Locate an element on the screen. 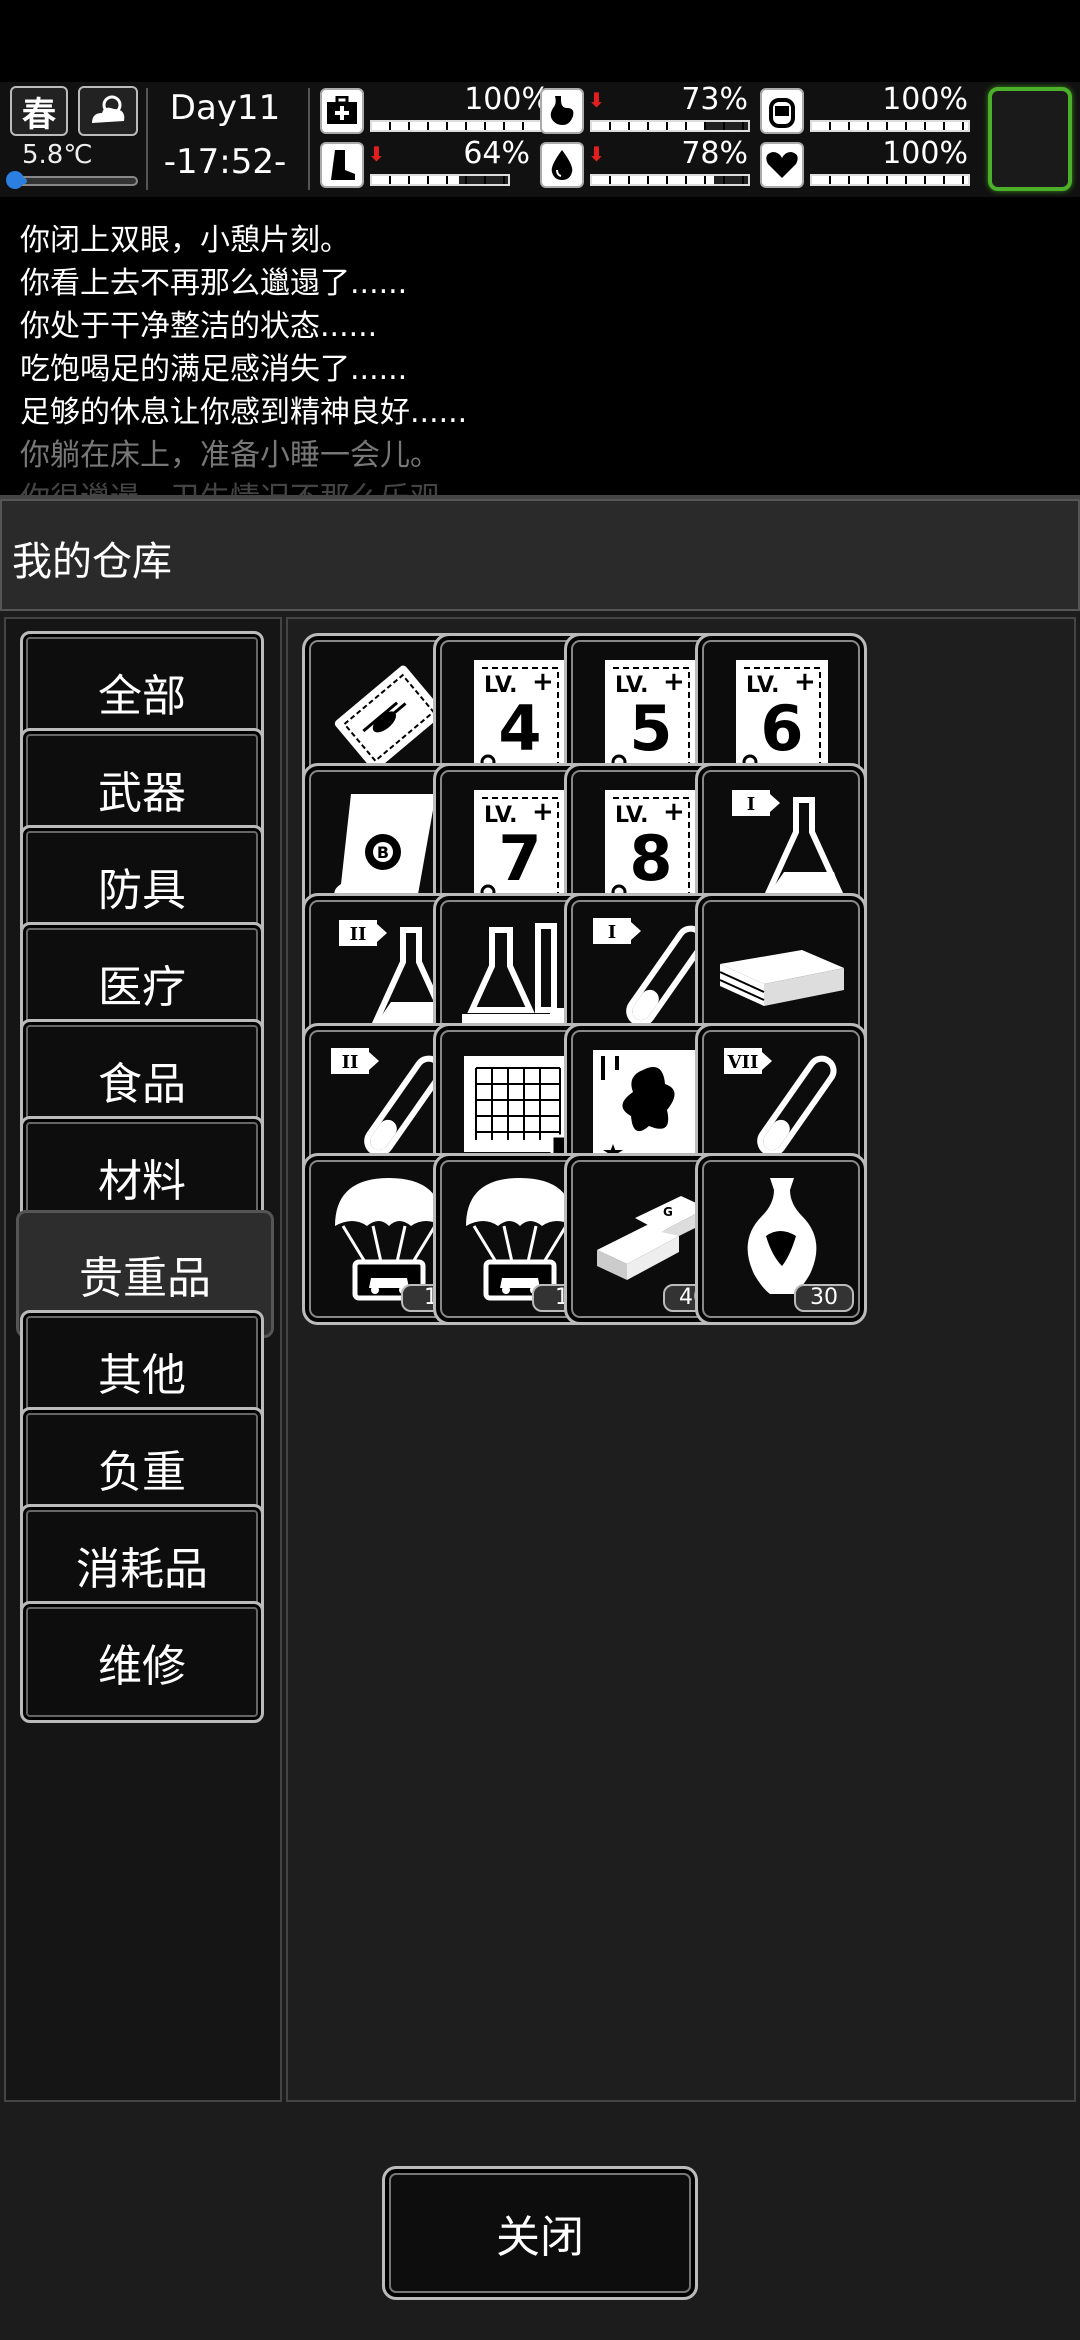 The height and width of the screenshot is (2340, 1080). boot-icon is located at coordinates (342, 165).